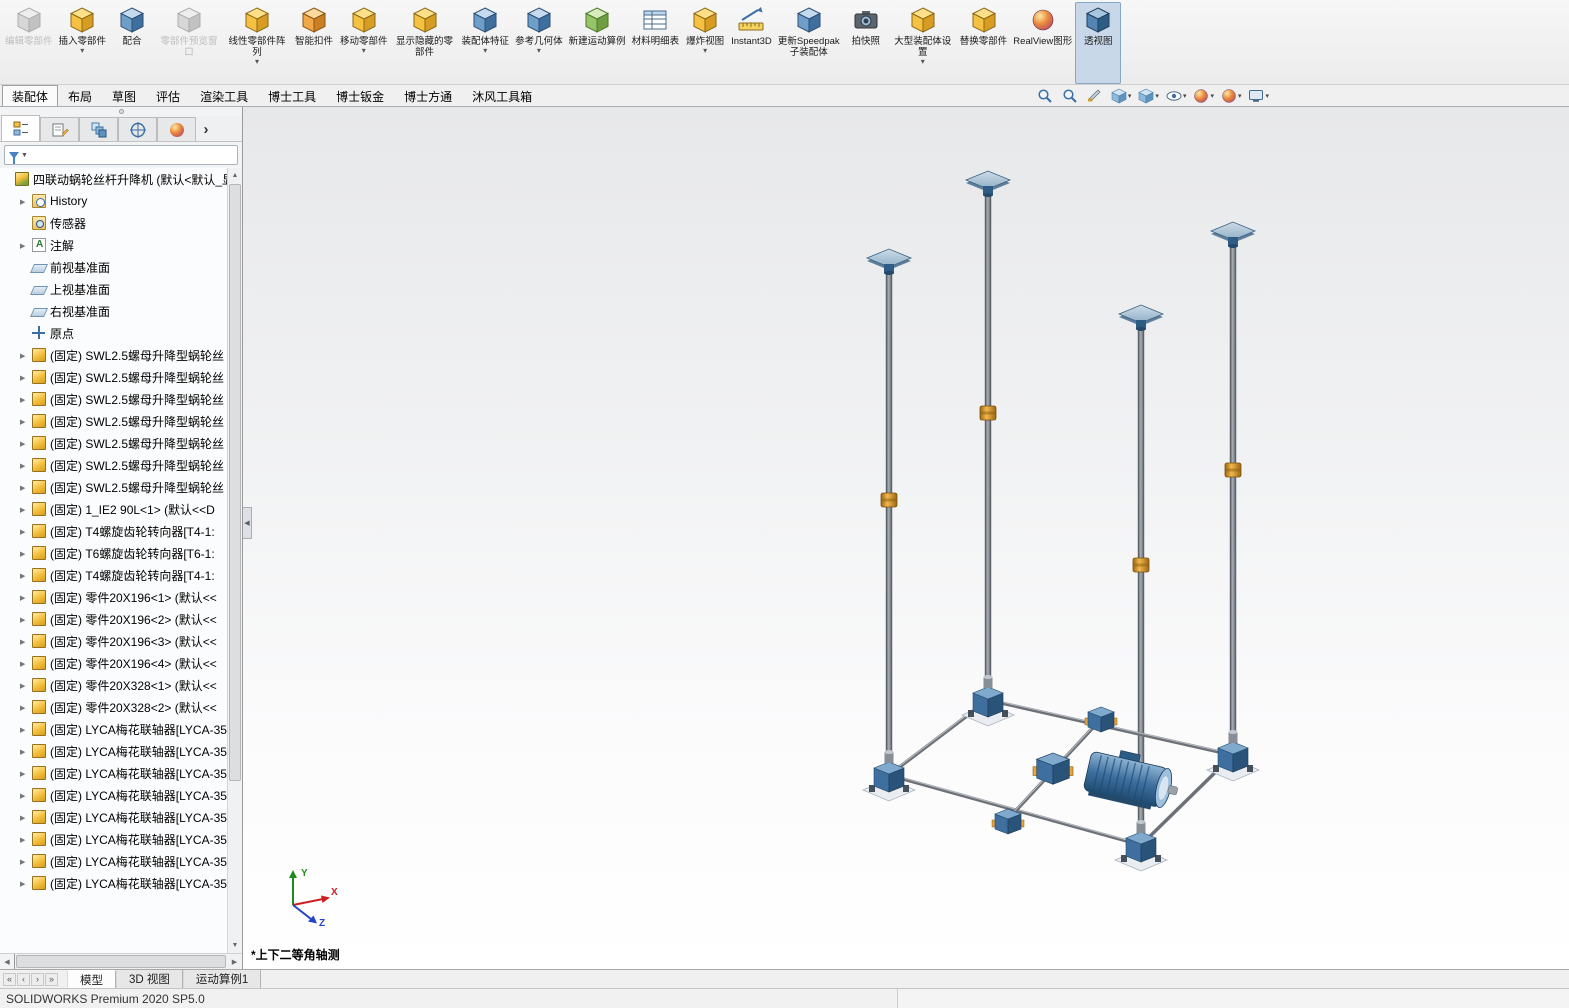  What do you see at coordinates (364, 43) in the screenshot?
I see `move-component: 移动零部件` at bounding box center [364, 43].